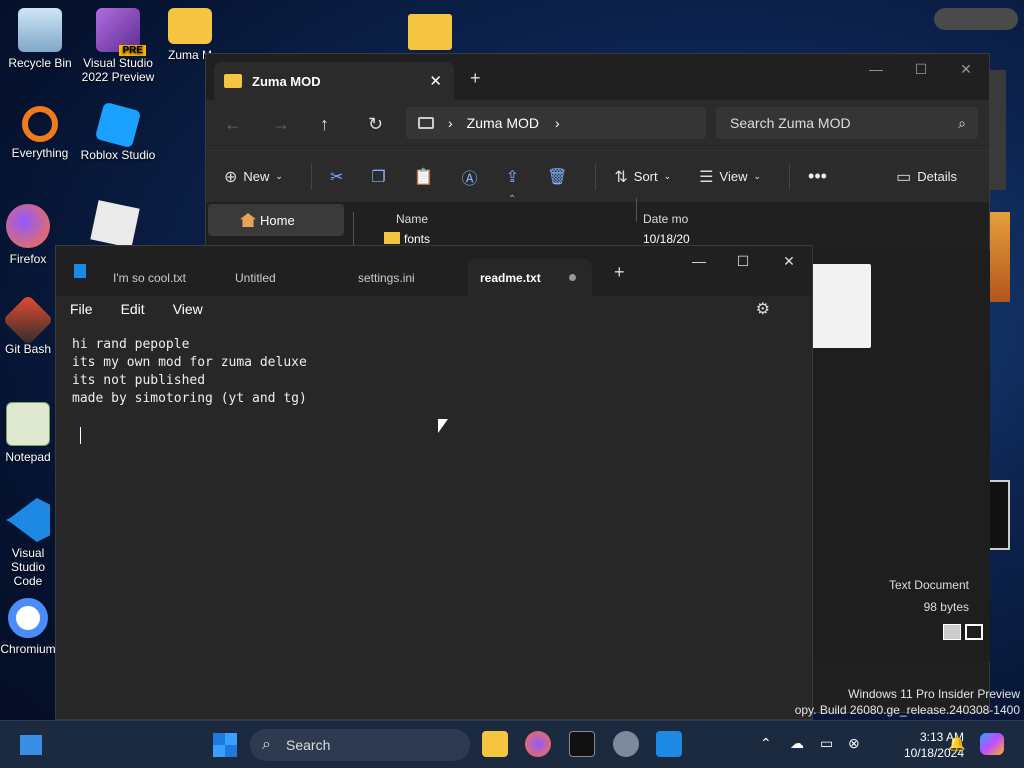  I want to click on rename-button: Ⓐ, so click(470, 177).